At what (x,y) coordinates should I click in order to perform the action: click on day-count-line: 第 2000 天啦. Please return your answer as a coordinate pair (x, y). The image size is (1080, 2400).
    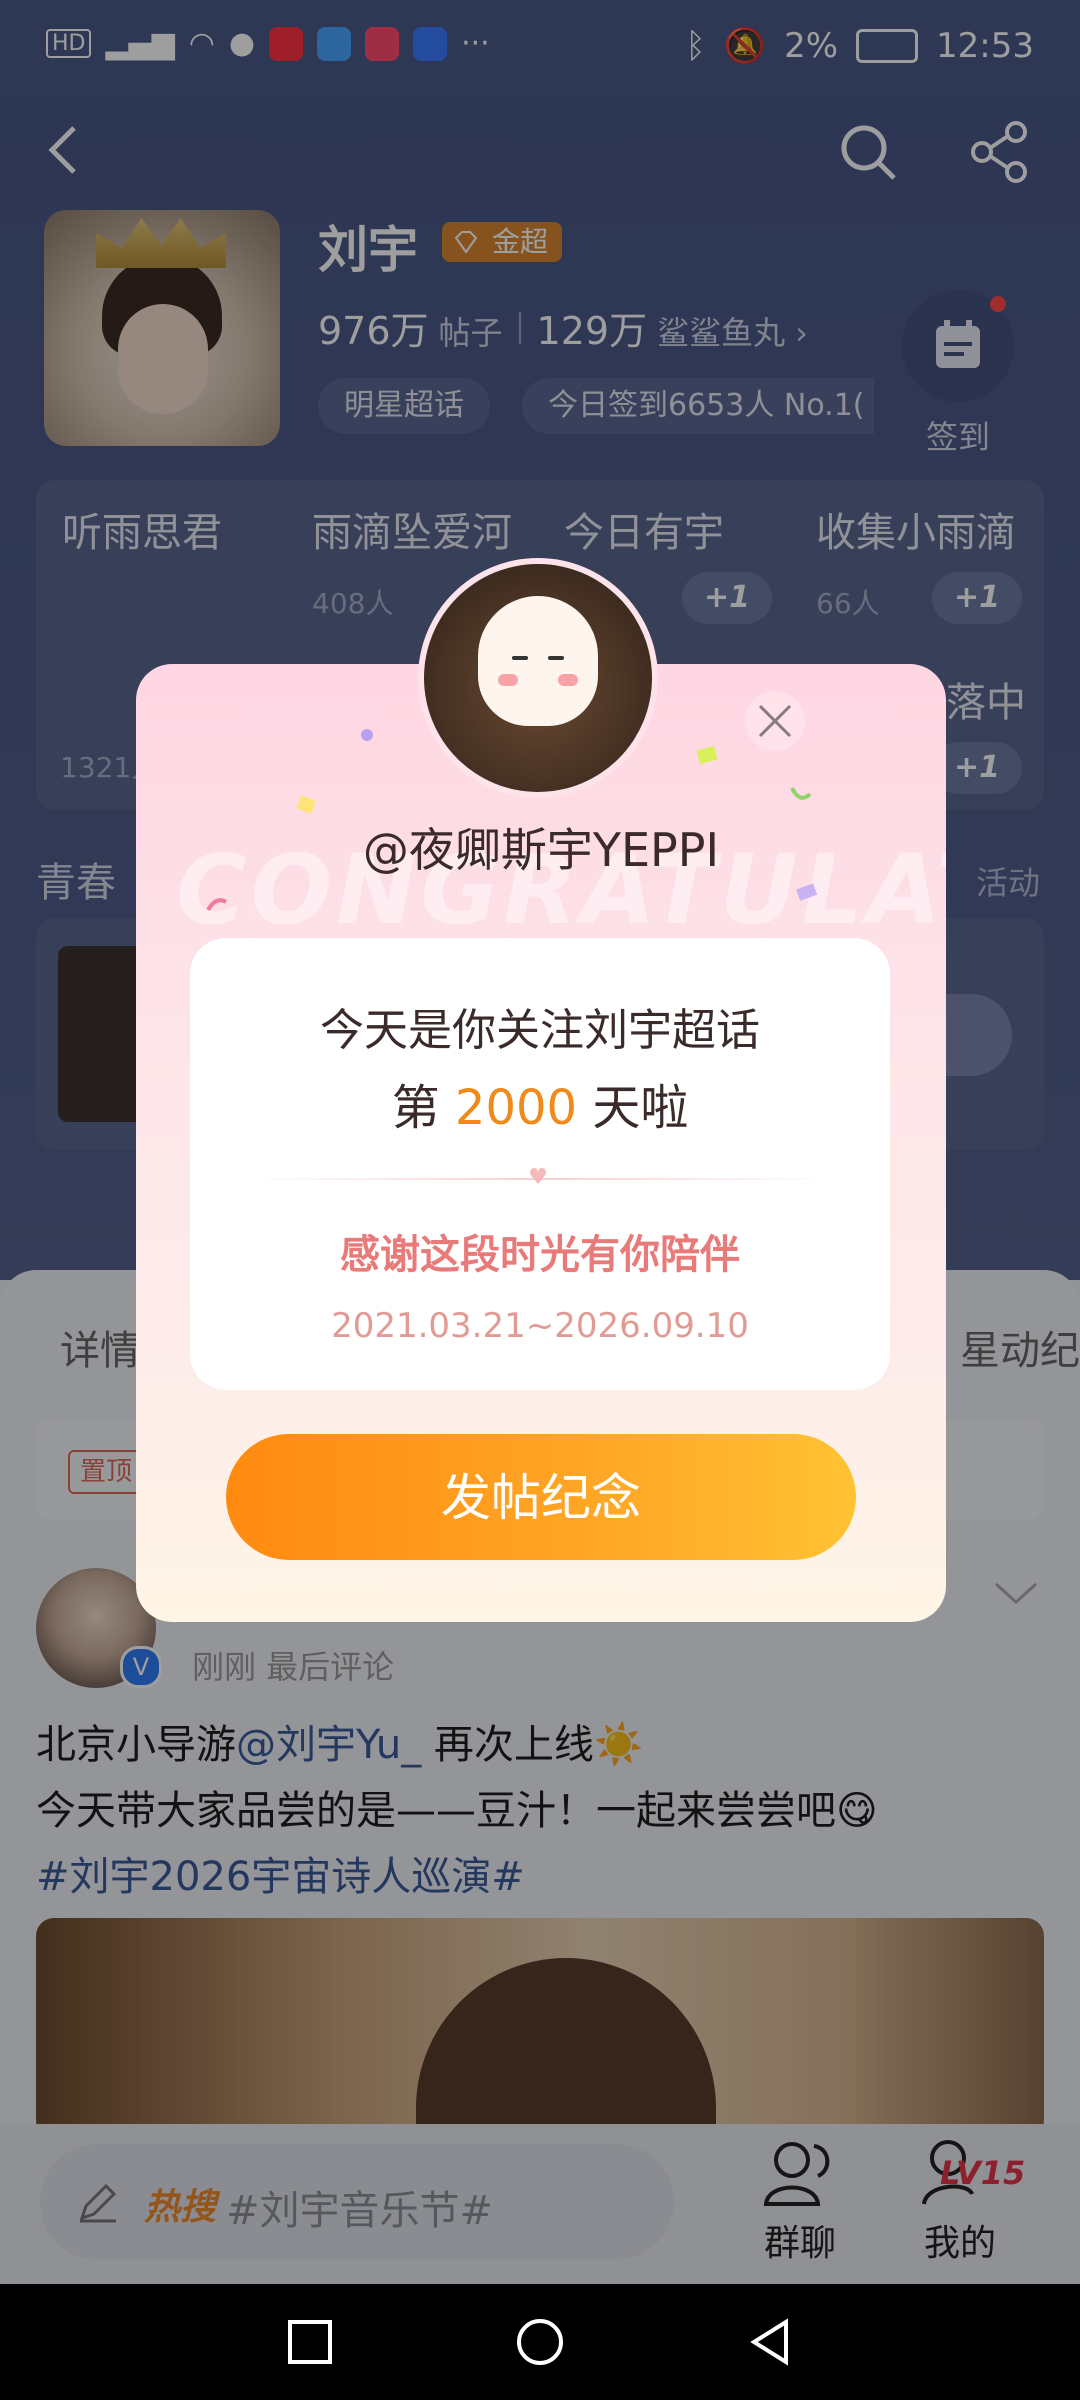
    Looking at the image, I should click on (540, 1103).